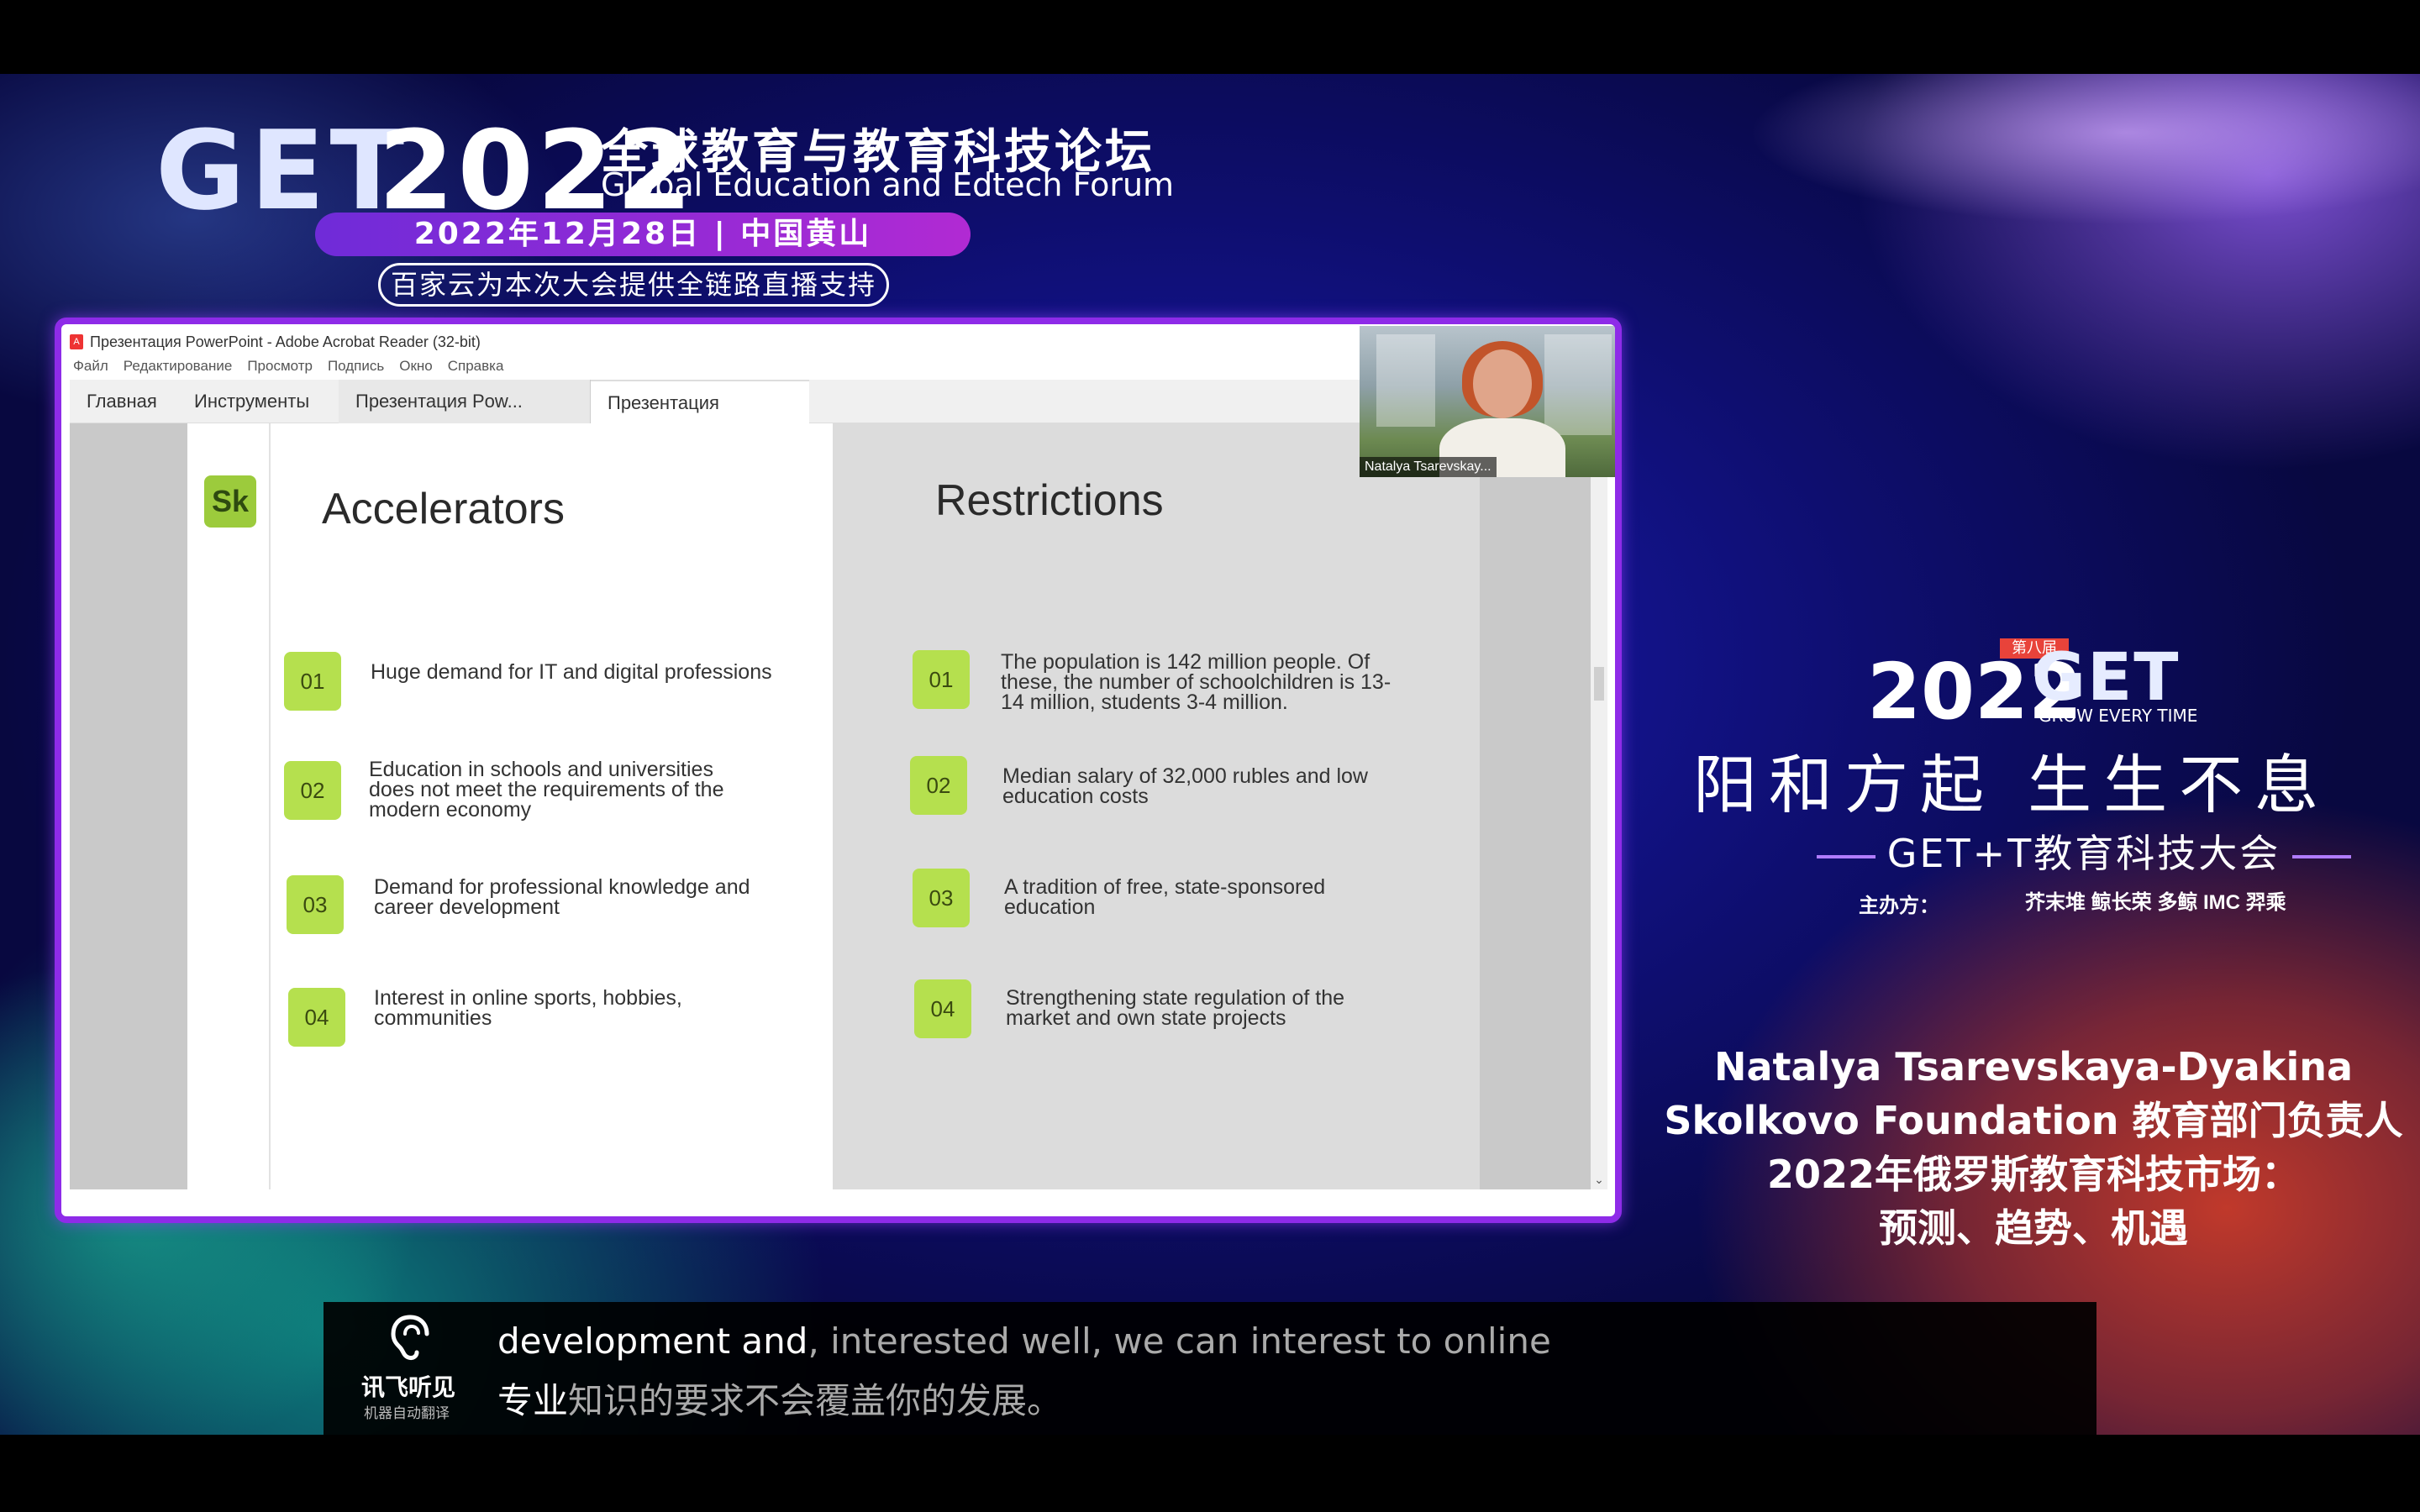 The image size is (2420, 1512). I want to click on speaker-figure, so click(1502, 383).